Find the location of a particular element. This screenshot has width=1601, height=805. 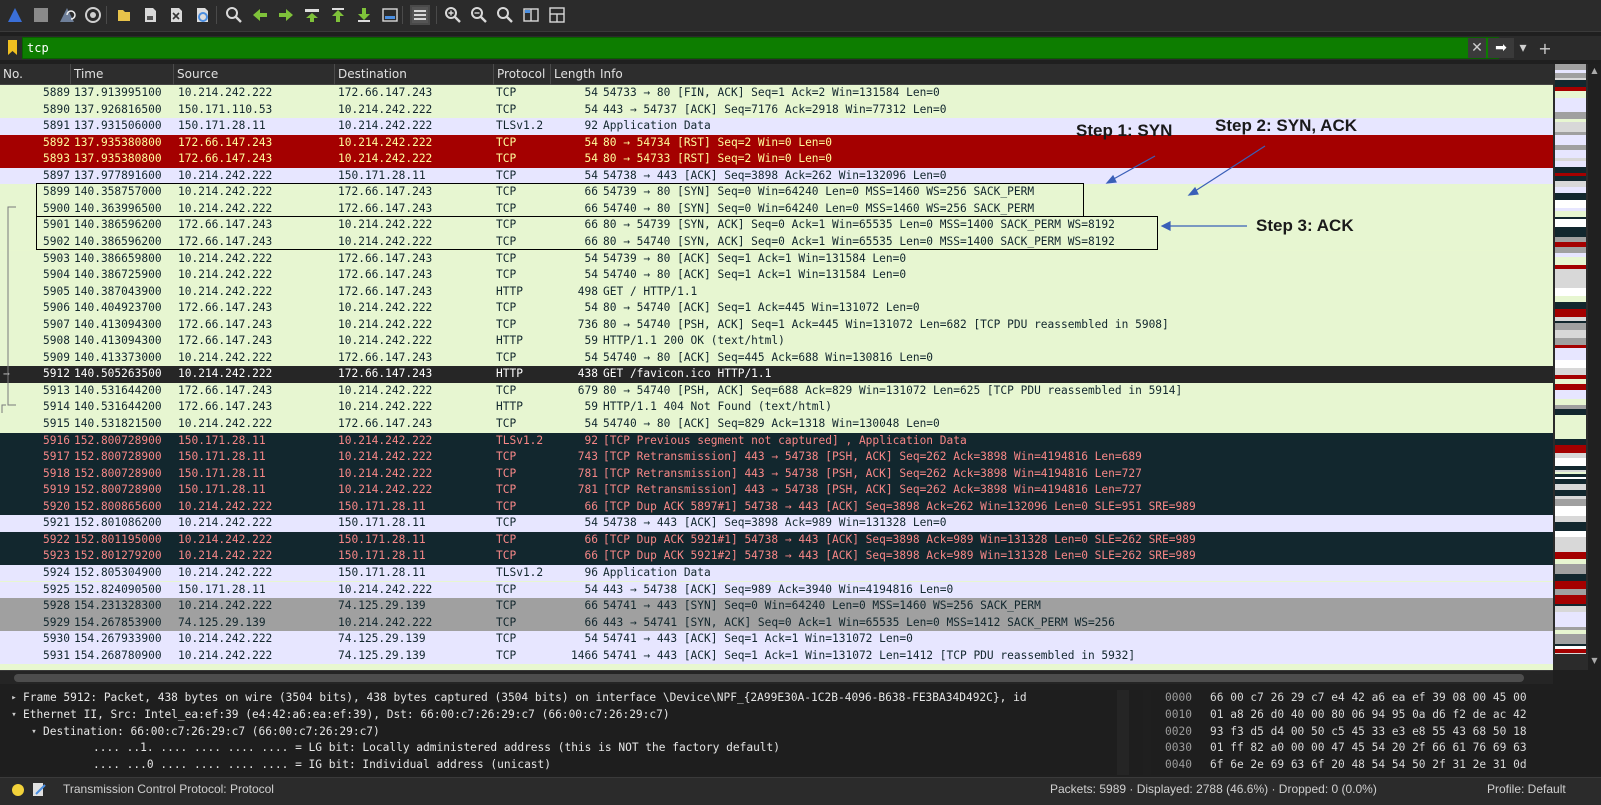

display-filter-input is located at coordinates (760, 48).